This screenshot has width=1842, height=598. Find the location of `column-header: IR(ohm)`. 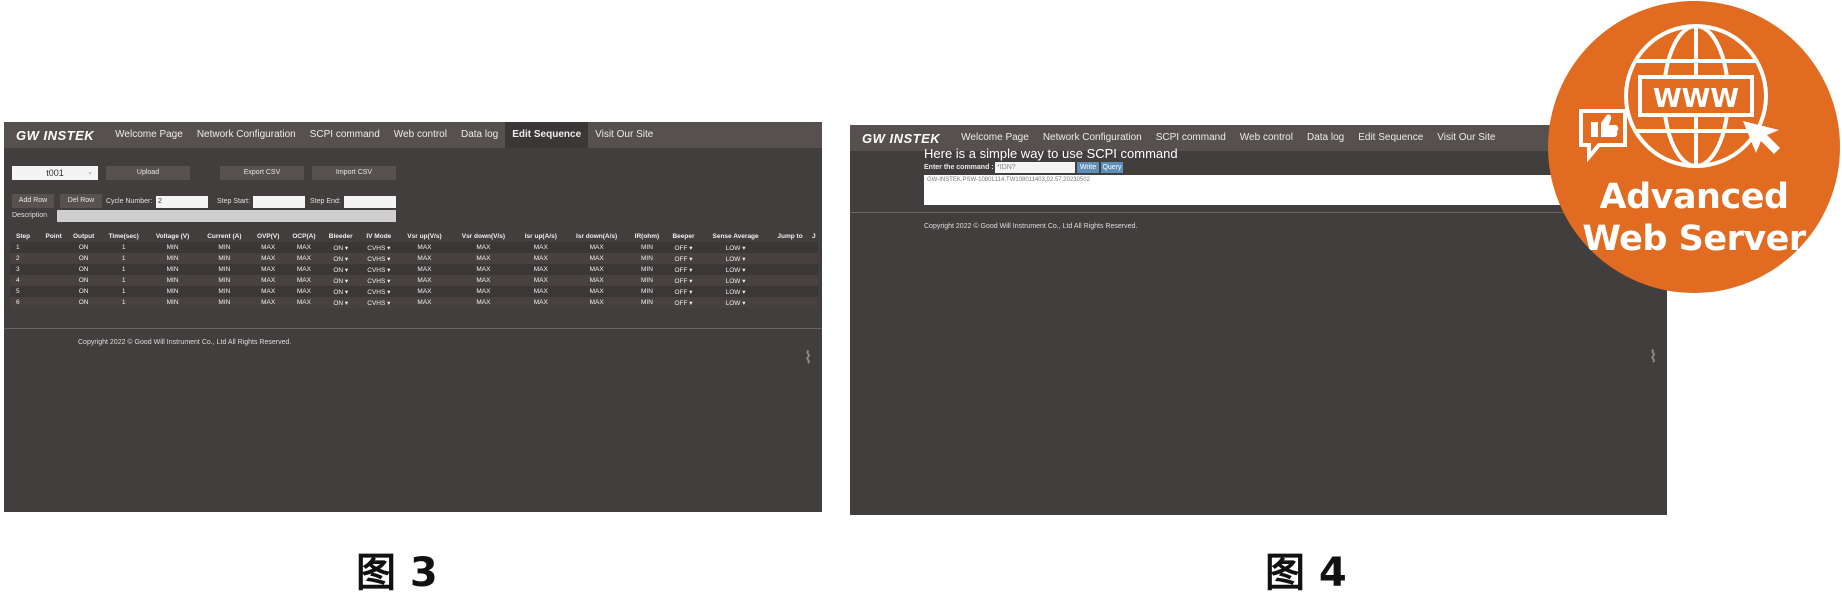

column-header: IR(ohm) is located at coordinates (647, 236).